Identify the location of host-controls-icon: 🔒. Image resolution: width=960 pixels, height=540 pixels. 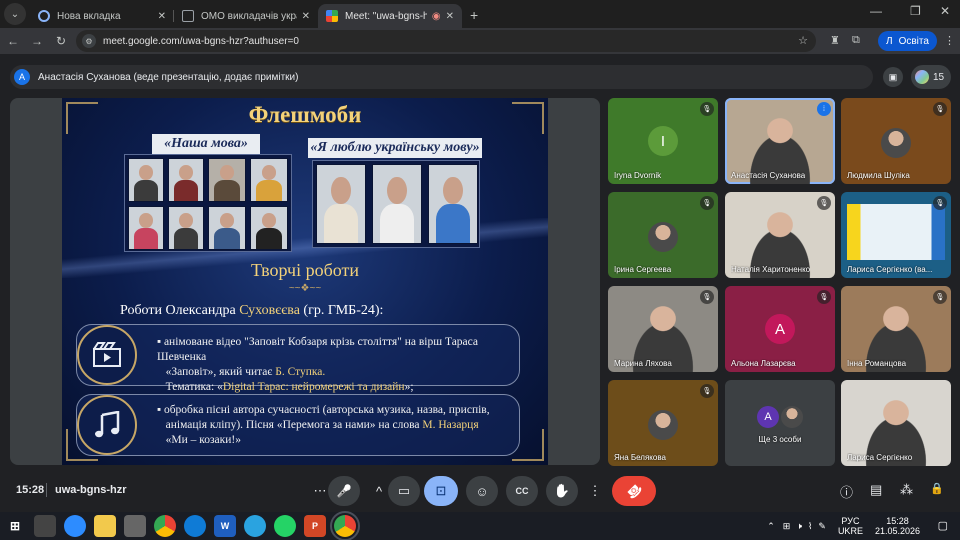
(937, 488).